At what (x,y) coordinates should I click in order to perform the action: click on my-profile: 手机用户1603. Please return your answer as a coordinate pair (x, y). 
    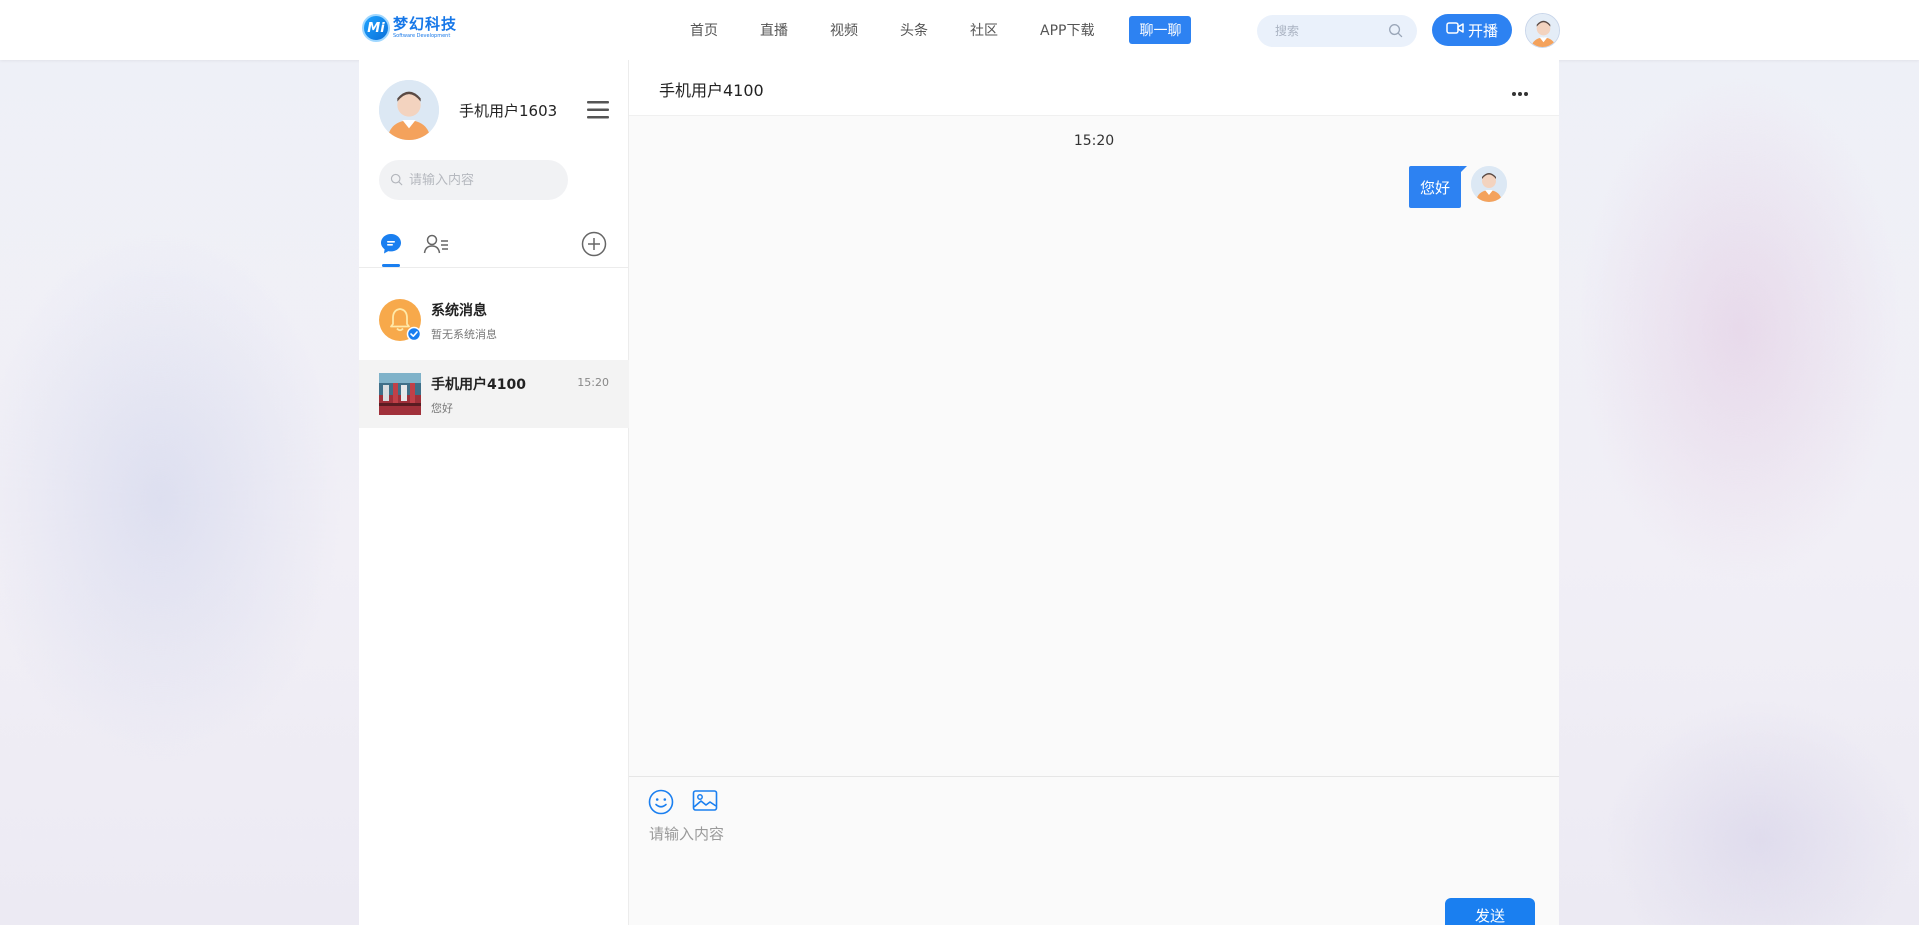
    Looking at the image, I should click on (494, 110).